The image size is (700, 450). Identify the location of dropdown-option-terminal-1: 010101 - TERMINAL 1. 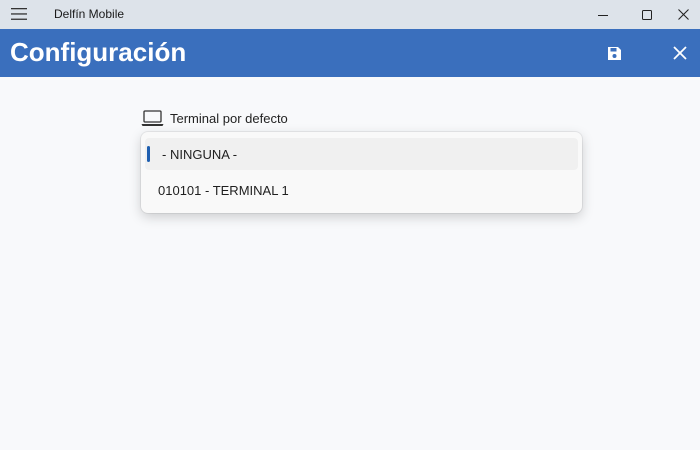
(361, 190).